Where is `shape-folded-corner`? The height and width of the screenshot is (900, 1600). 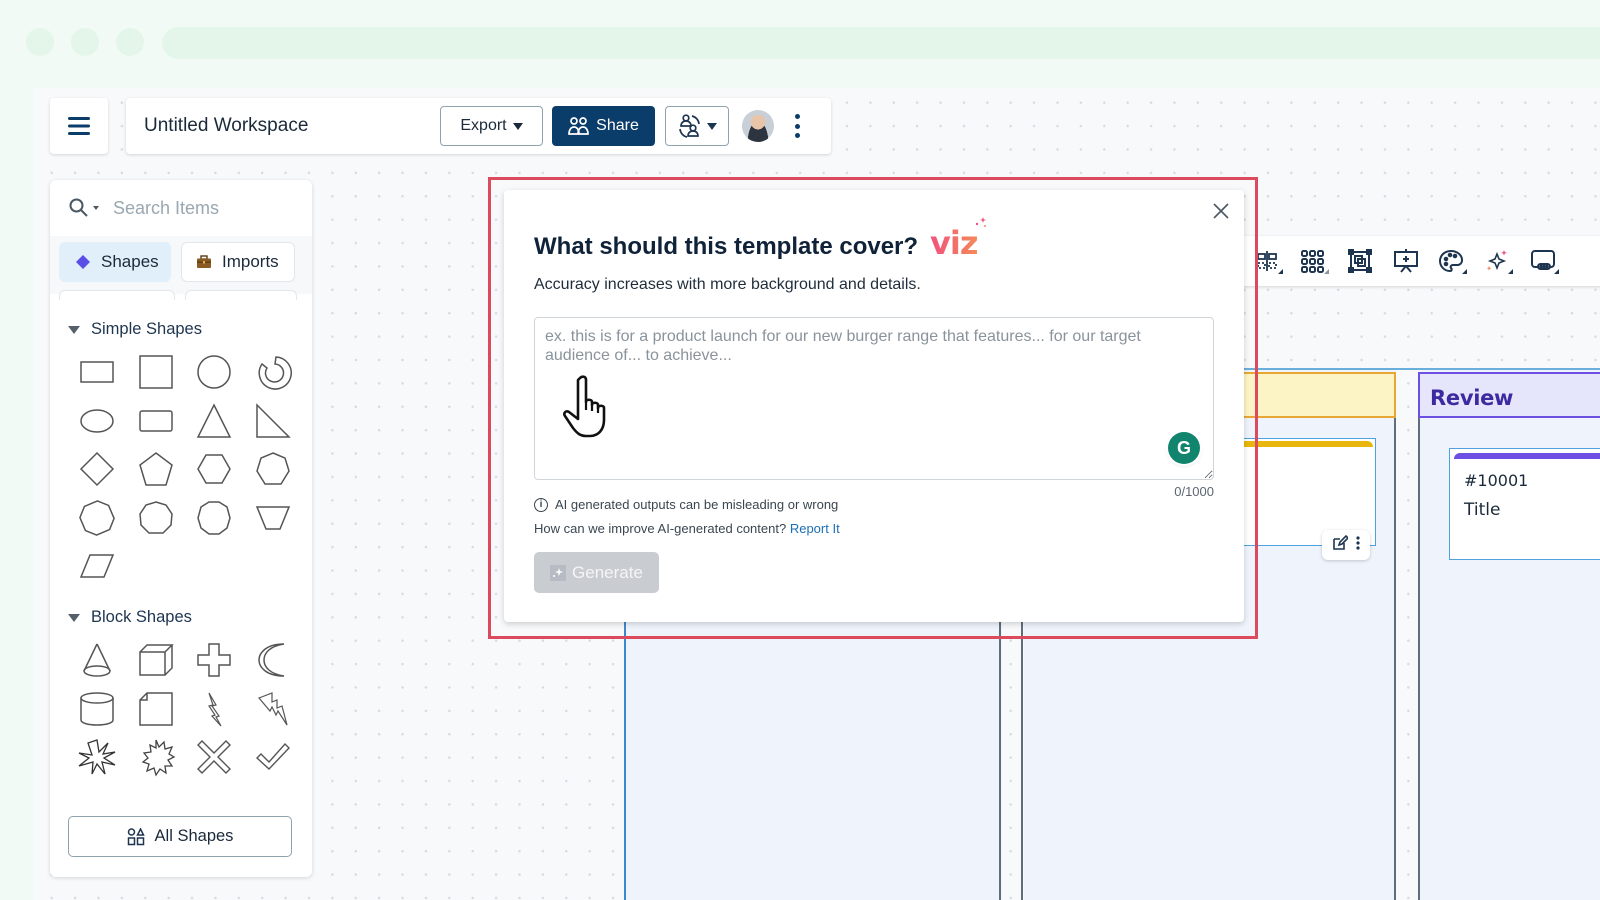
shape-folded-corner is located at coordinates (156, 709).